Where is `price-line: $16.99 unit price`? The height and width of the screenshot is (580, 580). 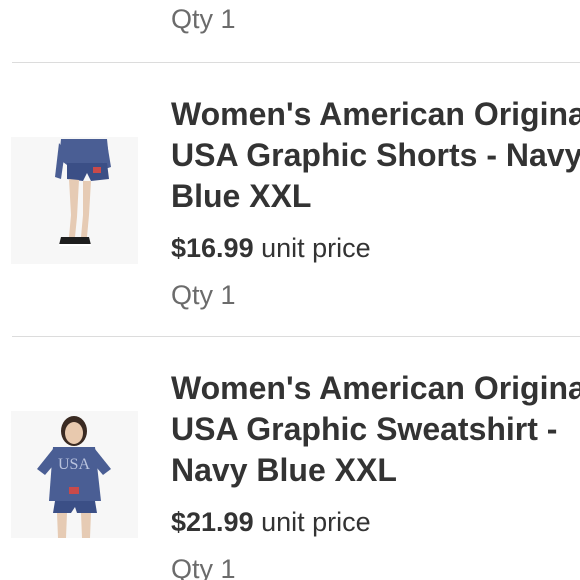 price-line: $16.99 unit price is located at coordinates (271, 248).